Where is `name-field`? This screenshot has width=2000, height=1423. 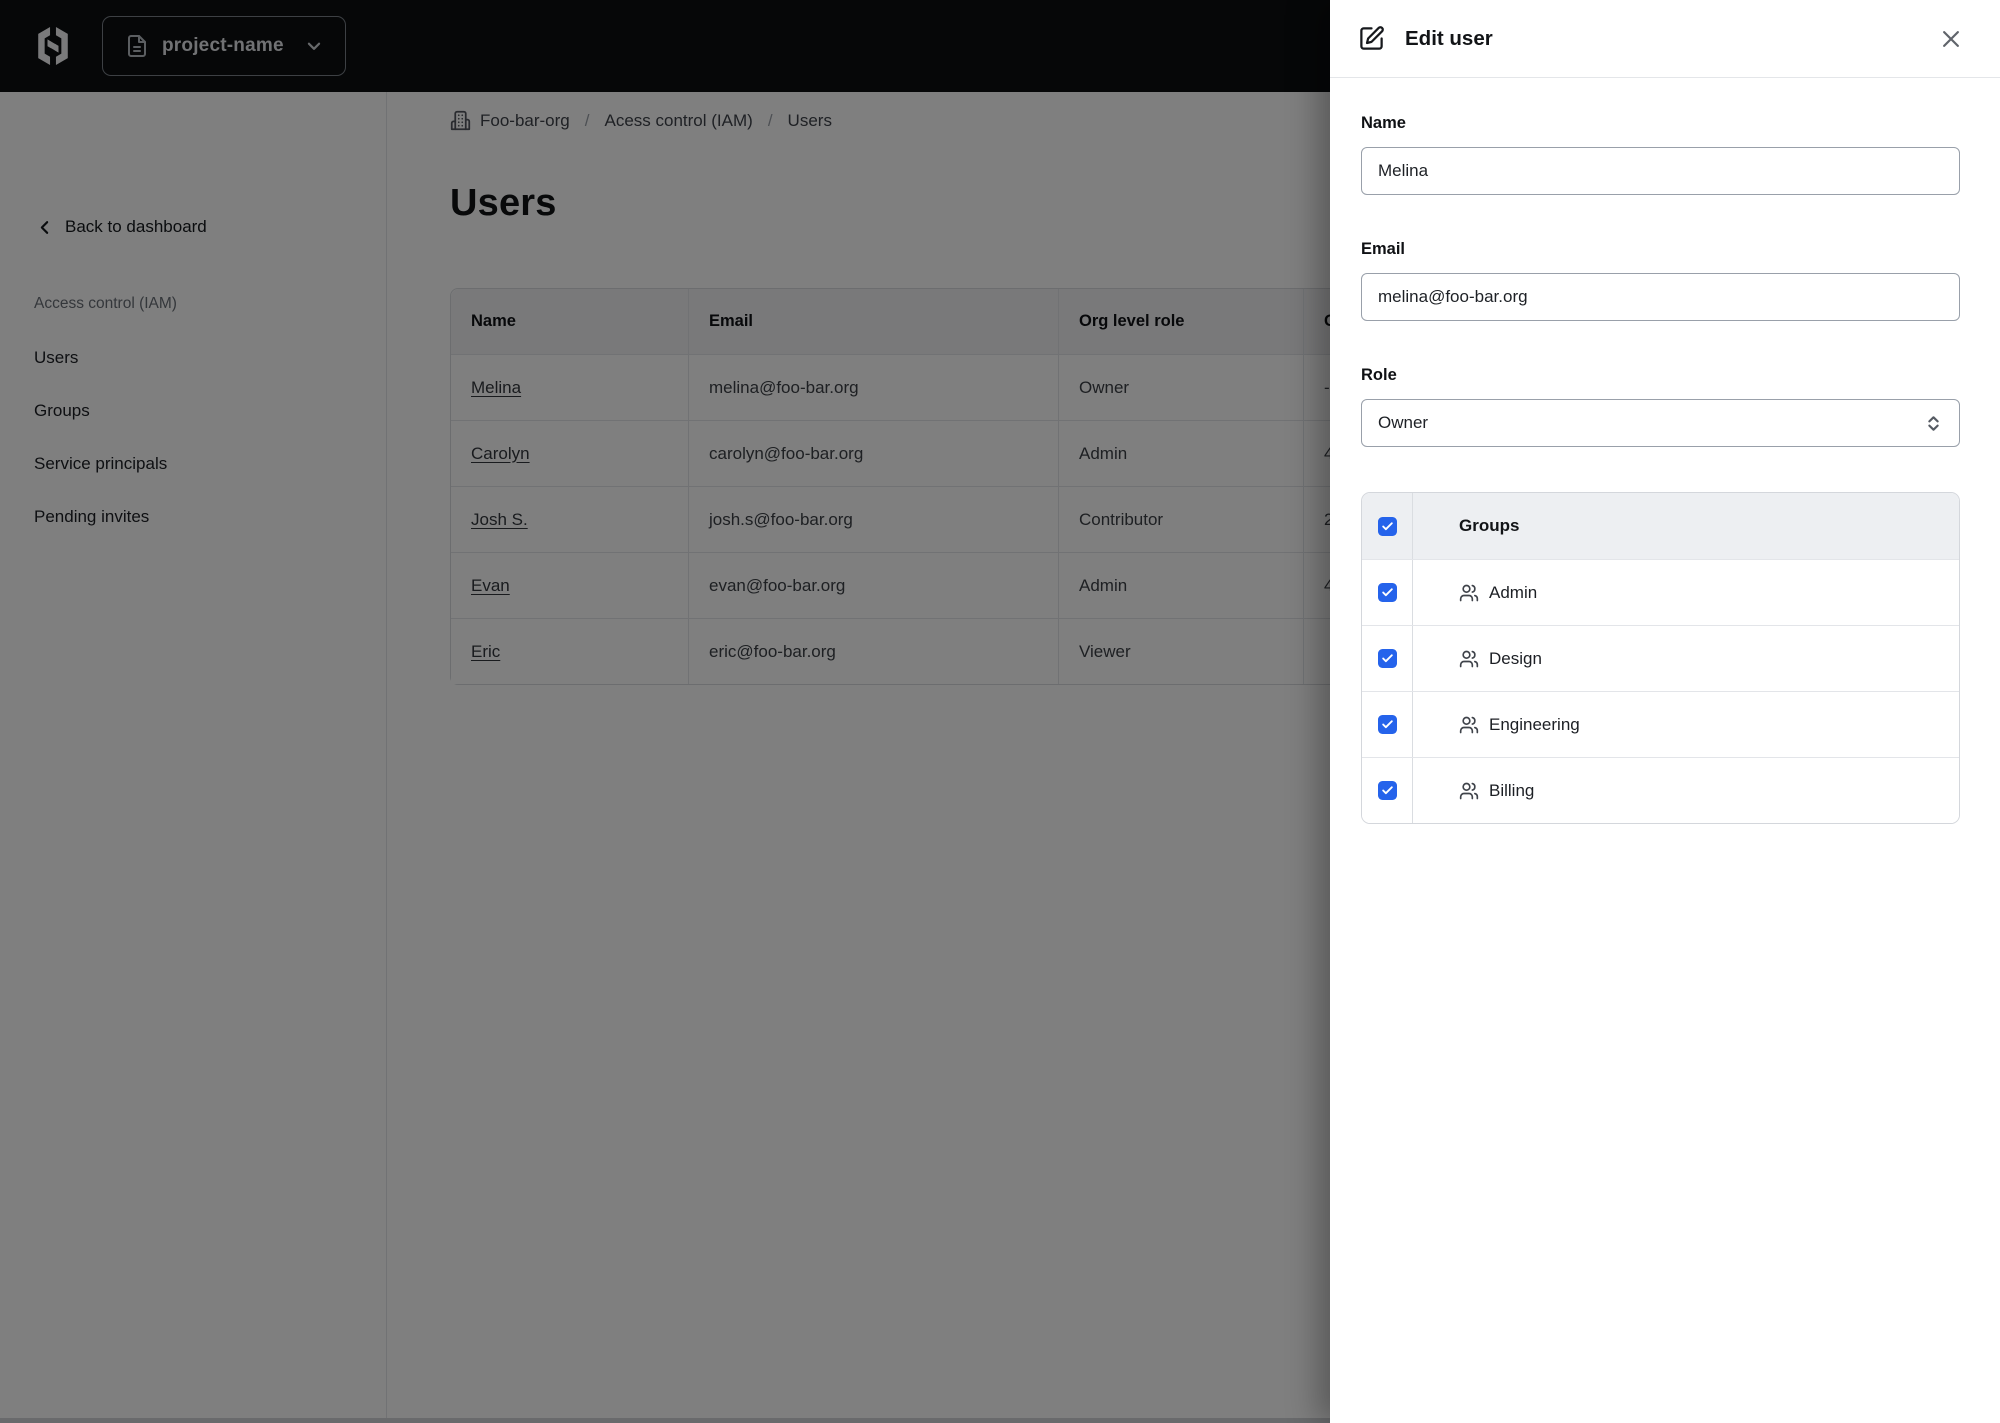
name-field is located at coordinates (1660, 171).